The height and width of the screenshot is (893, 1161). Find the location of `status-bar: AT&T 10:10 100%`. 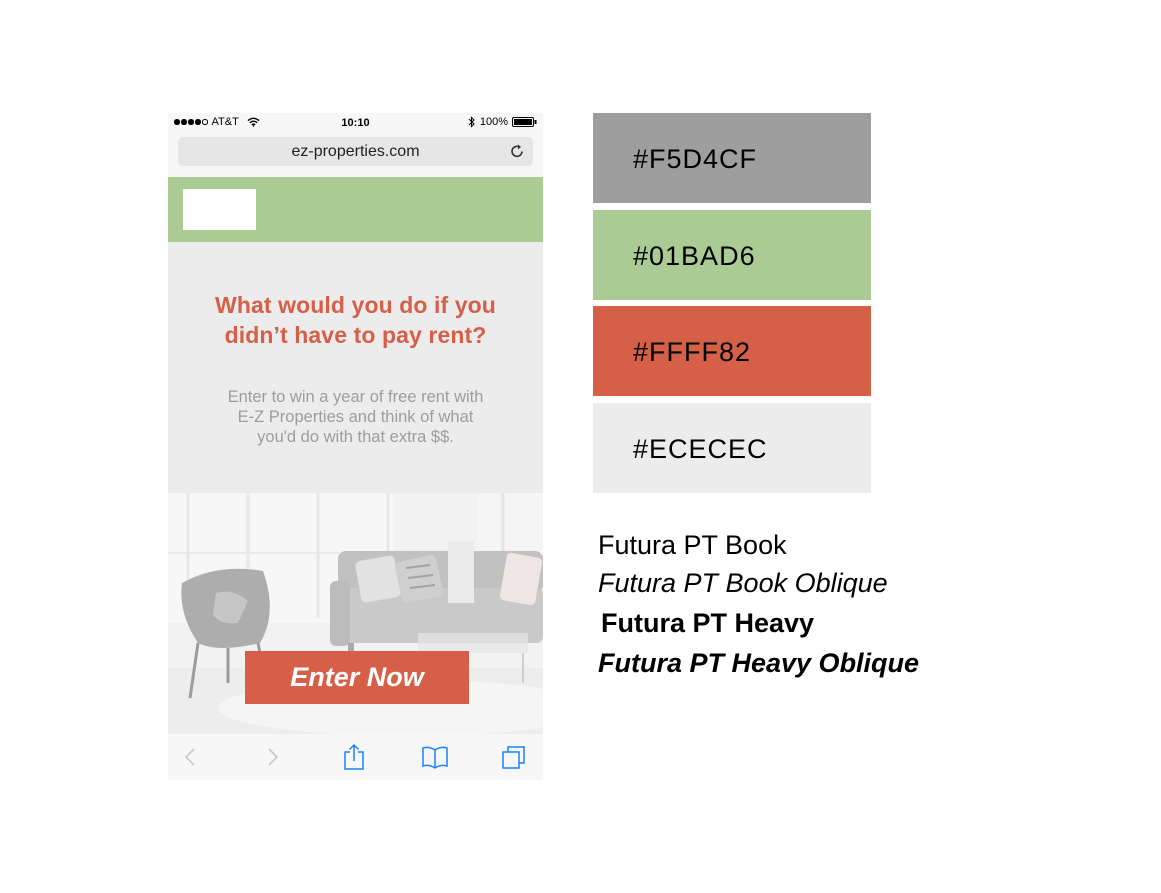

status-bar: AT&T 10:10 100% is located at coordinates (355, 123).